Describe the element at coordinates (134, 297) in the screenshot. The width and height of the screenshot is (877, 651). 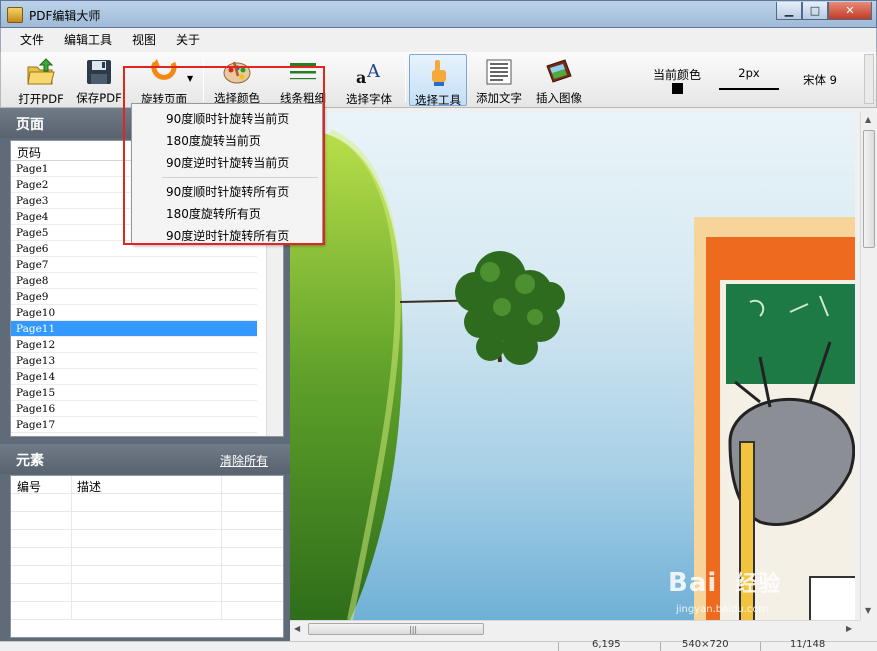
I see `page-list-item: Page9` at that location.